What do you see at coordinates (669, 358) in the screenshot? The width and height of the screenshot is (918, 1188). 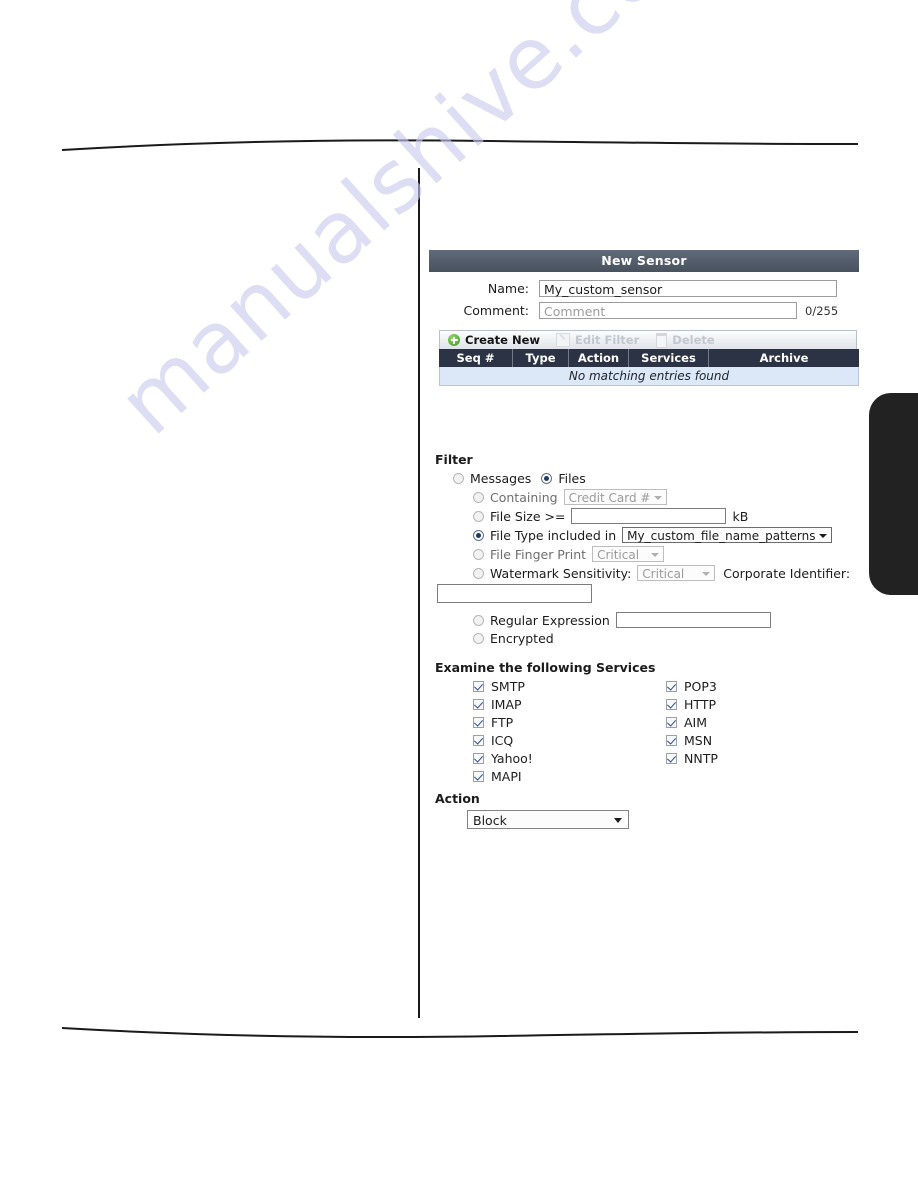 I see `column-header-services: Services` at bounding box center [669, 358].